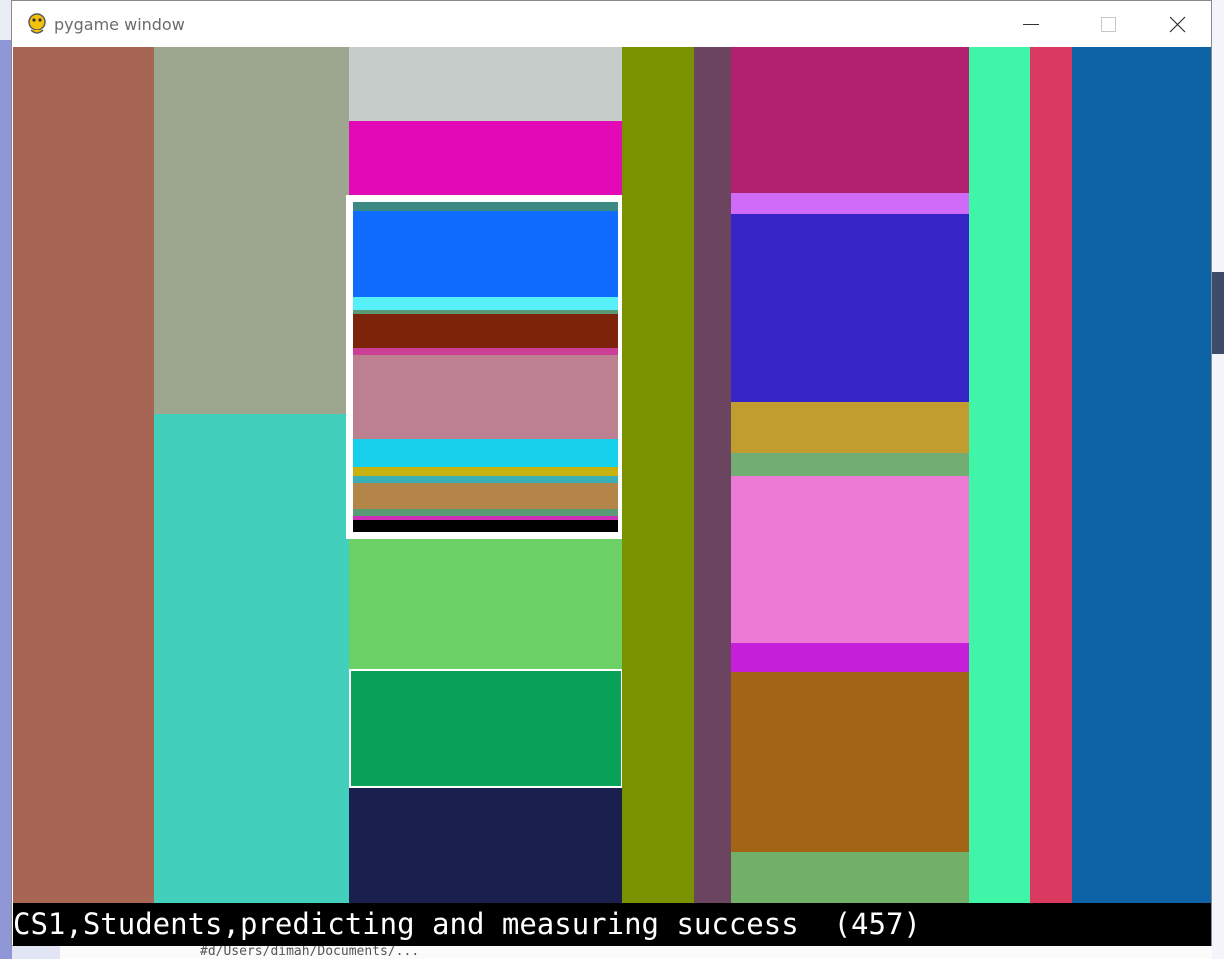 Image resolution: width=1224 pixels, height=959 pixels. What do you see at coordinates (1218, 313) in the screenshot?
I see `desktop-right-accent` at bounding box center [1218, 313].